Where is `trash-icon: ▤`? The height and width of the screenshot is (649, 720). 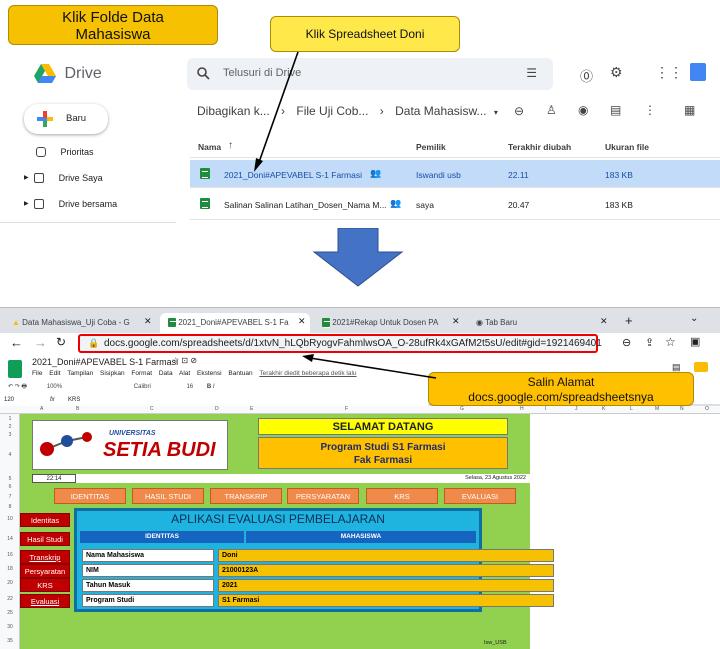 trash-icon: ▤ is located at coordinates (615, 110).